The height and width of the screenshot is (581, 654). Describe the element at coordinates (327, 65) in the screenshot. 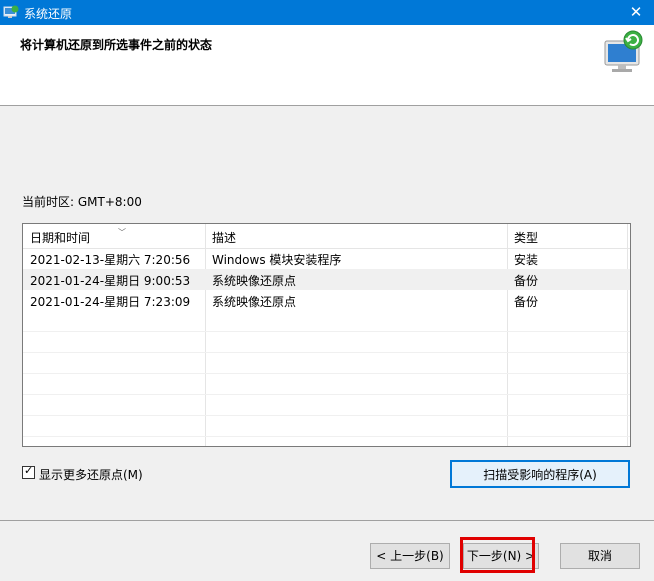

I see `wizard-header: 将计算机还原到所选事件之前的状态` at that location.